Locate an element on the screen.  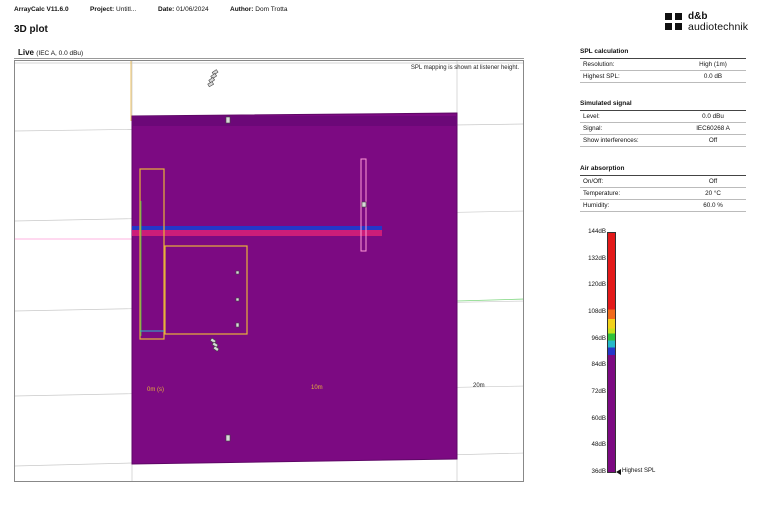
speaker-right is located at coordinates (364, 204).